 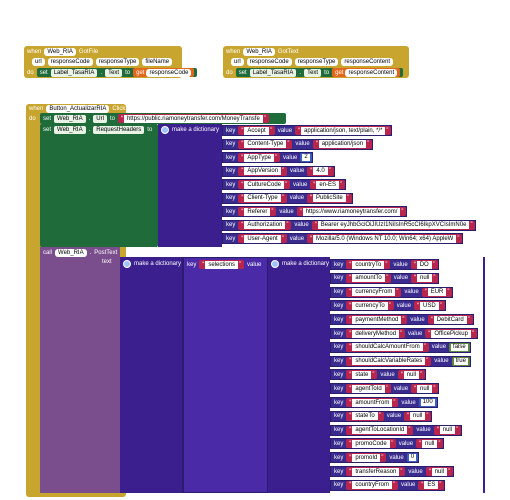 I want to click on set-headers-block: set Web_RIA . RequestHeaders to, so click(x=99, y=185).